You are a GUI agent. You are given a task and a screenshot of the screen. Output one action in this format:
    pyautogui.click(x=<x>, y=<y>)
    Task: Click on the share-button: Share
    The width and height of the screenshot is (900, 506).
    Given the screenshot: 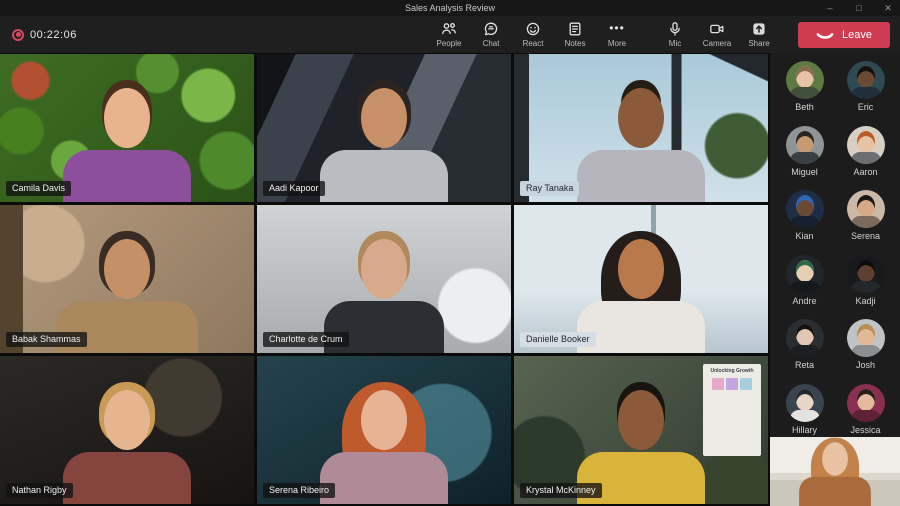 What is the action you would take?
    pyautogui.click(x=759, y=34)
    